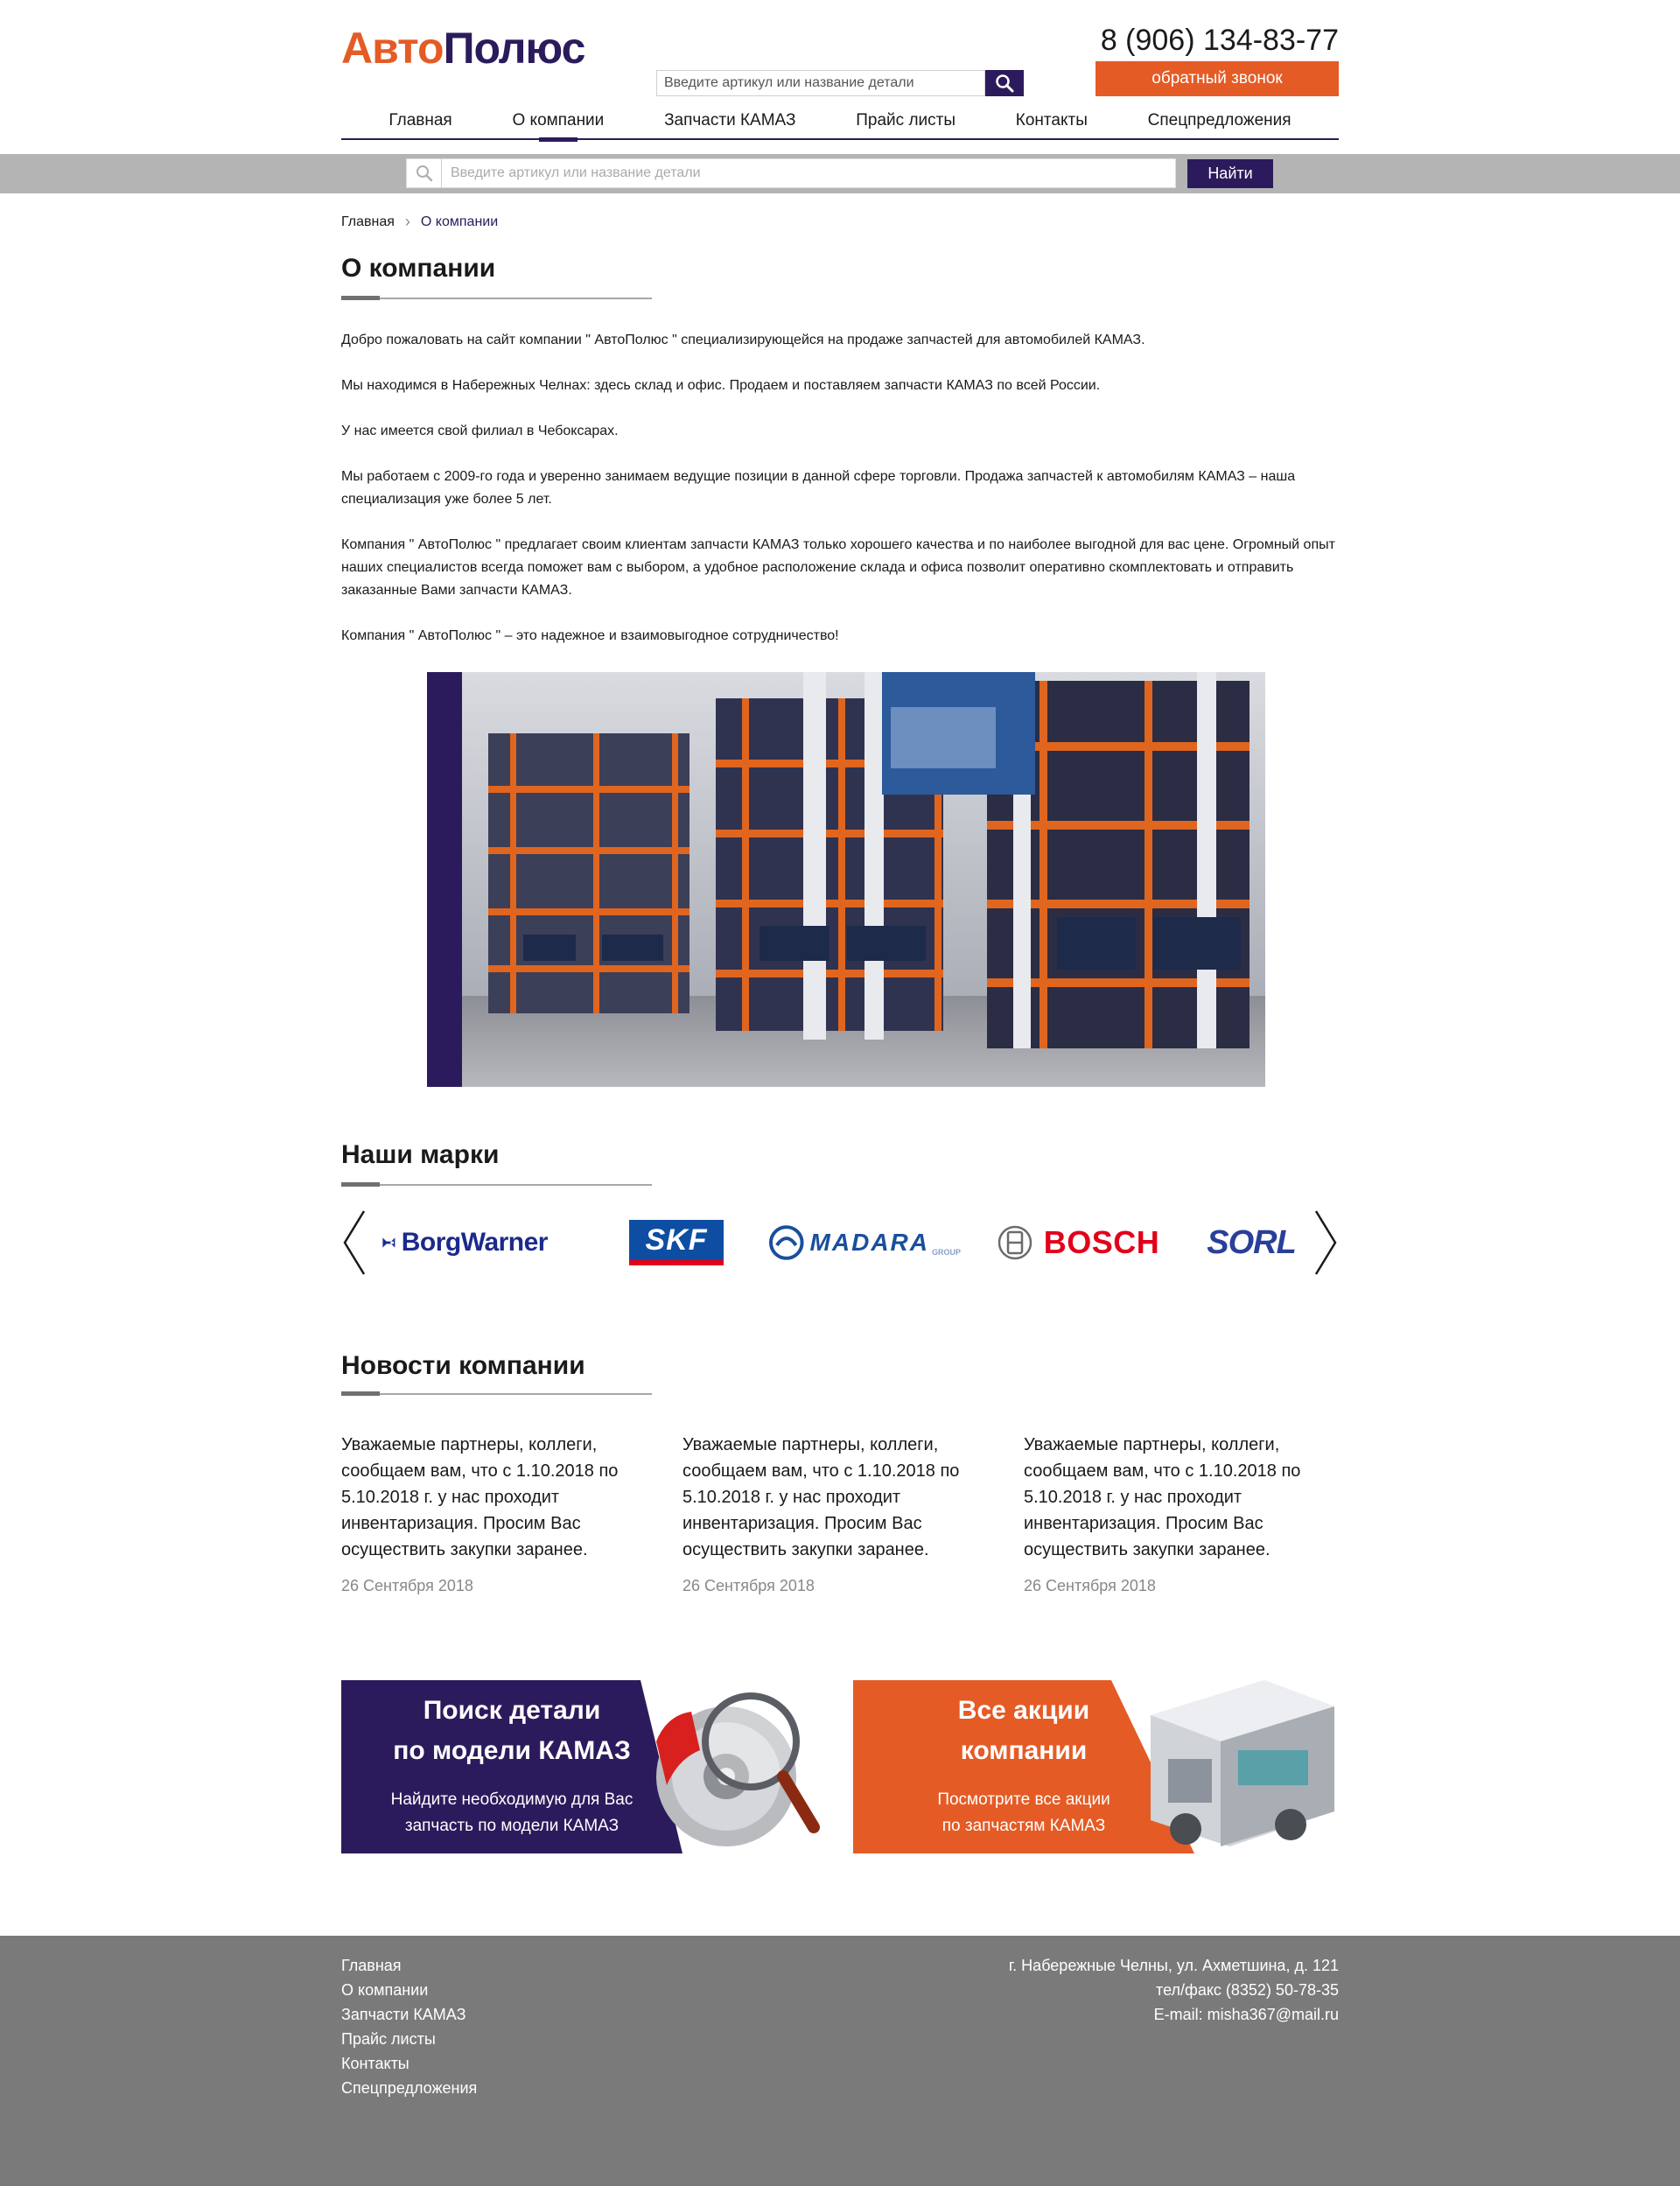  I want to click on banner-search-sub-1: Найдите необходимую для Вас, so click(512, 1800).